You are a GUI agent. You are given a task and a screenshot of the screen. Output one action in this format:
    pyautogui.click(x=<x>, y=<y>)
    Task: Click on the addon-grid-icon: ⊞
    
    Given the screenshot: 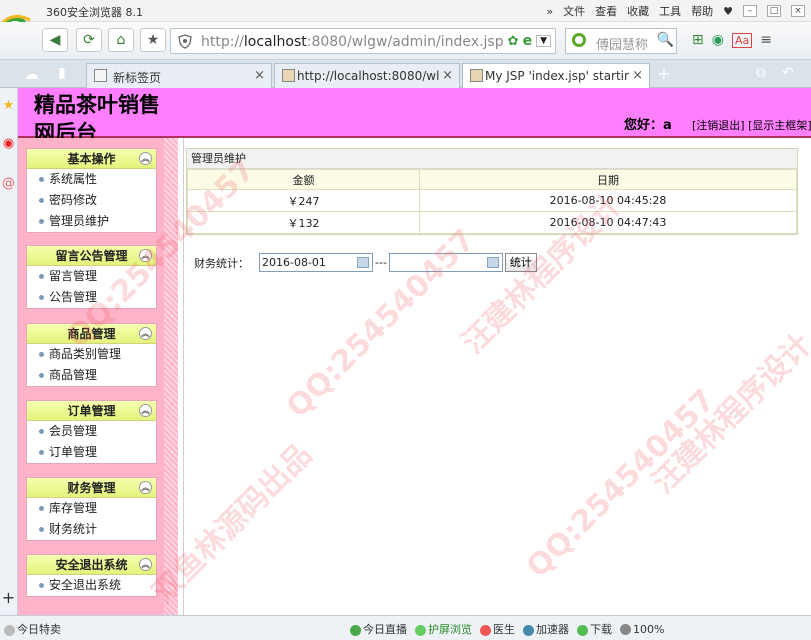 What is the action you would take?
    pyautogui.click(x=698, y=40)
    